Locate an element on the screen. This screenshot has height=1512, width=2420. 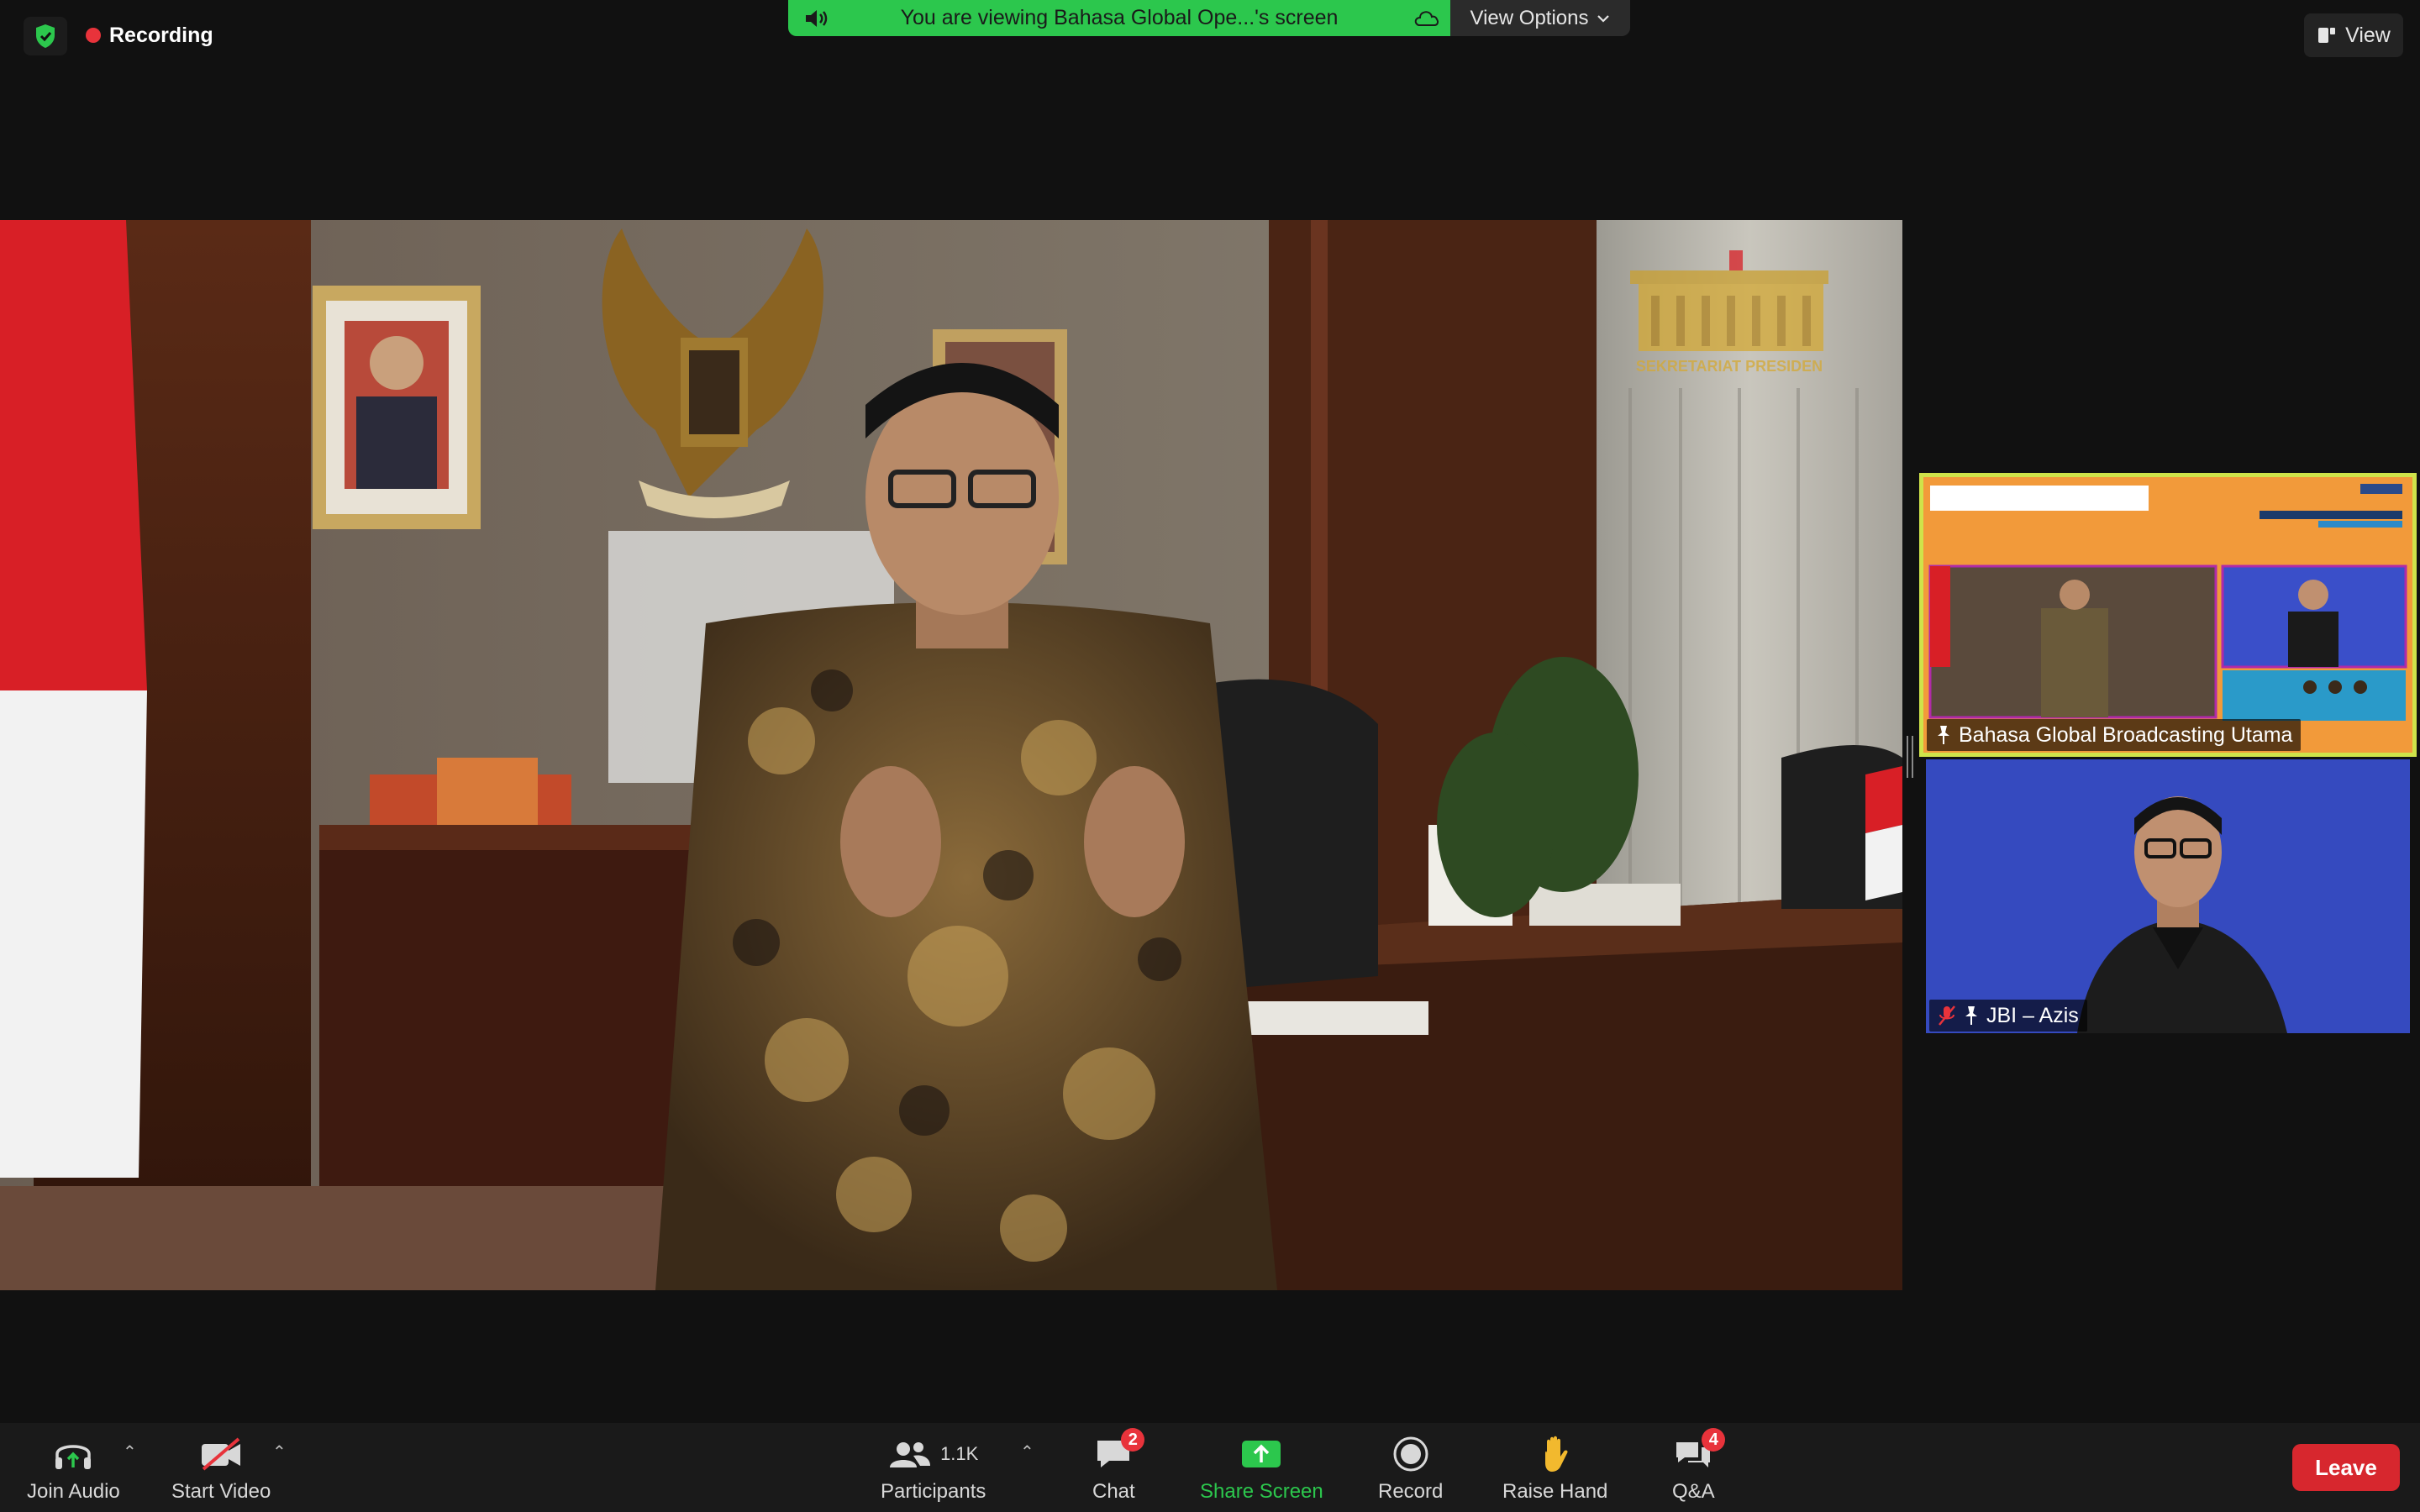
view-label: View is located at coordinates (2368, 35).